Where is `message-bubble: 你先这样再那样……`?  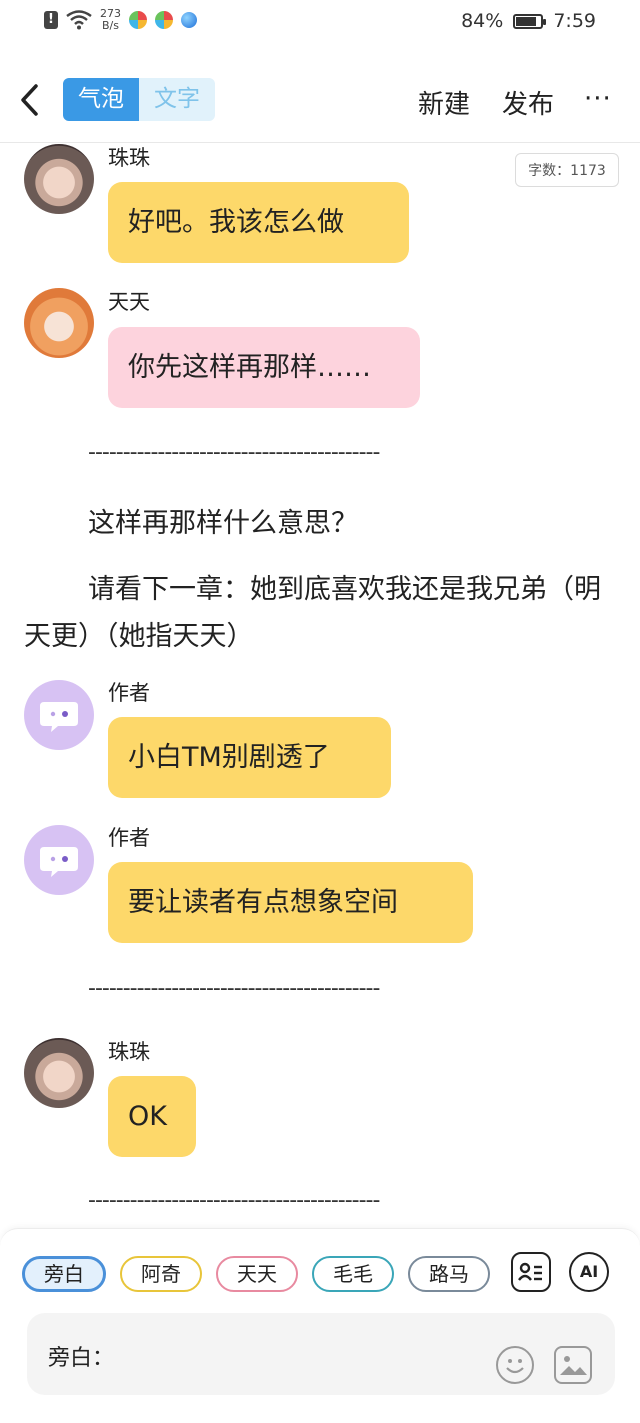
message-bubble: 你先这样再那样…… is located at coordinates (264, 367).